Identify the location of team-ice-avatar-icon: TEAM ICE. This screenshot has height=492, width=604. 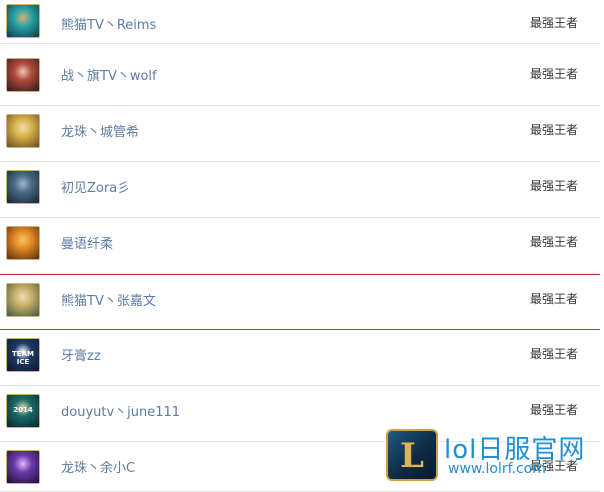
(23, 355).